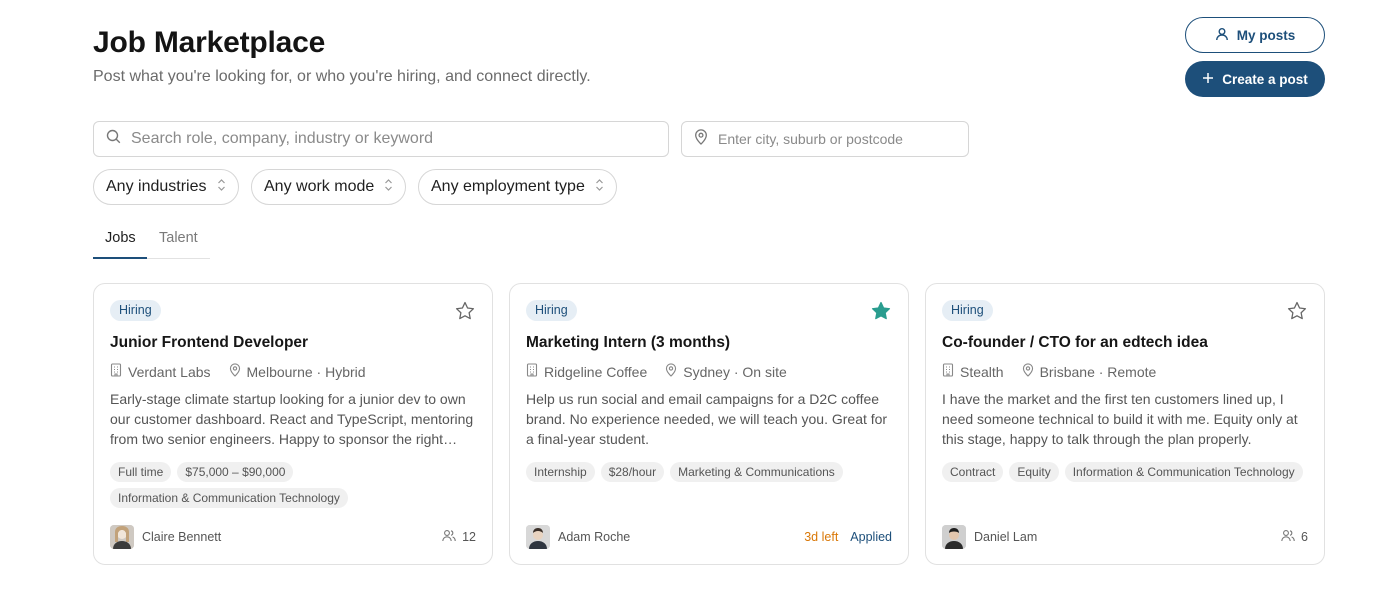 This screenshot has width=1400, height=610. Describe the element at coordinates (178, 238) in the screenshot. I see `tab-talent: Talent` at that location.